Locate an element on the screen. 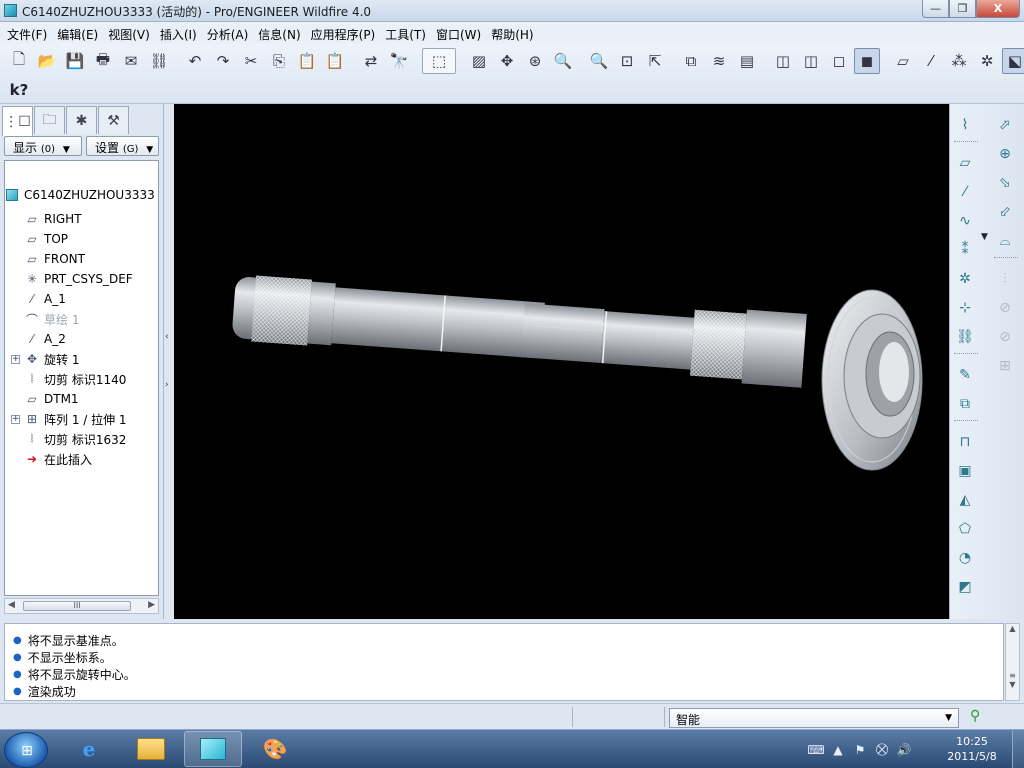 This screenshot has height=768, width=1024. round-tool-icon: ◔ is located at coordinates (965, 558).